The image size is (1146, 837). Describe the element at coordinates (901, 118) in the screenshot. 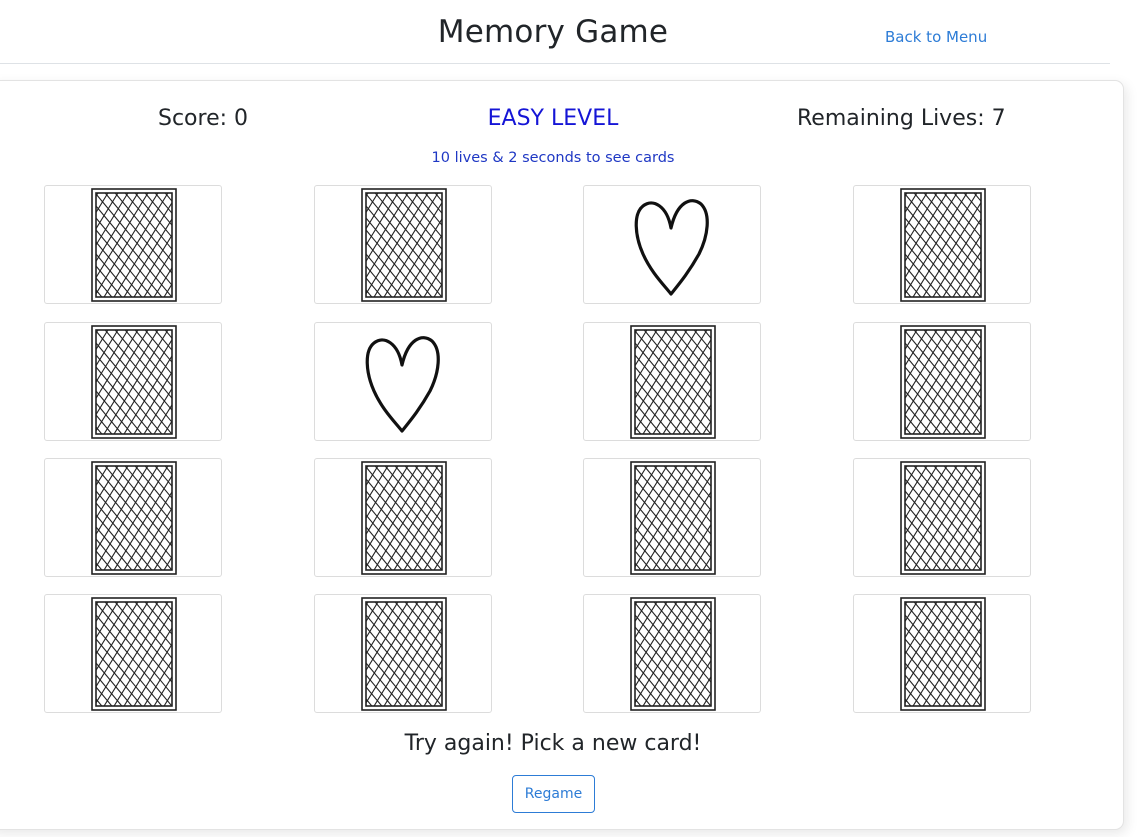

I see `remaining-lives-display: Remaining Lives: 7` at that location.